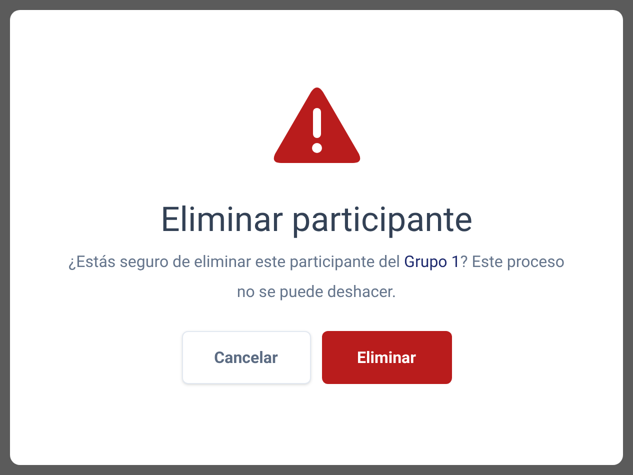 This screenshot has height=475, width=633. Describe the element at coordinates (387, 357) in the screenshot. I see `delete-button: Eliminar` at that location.